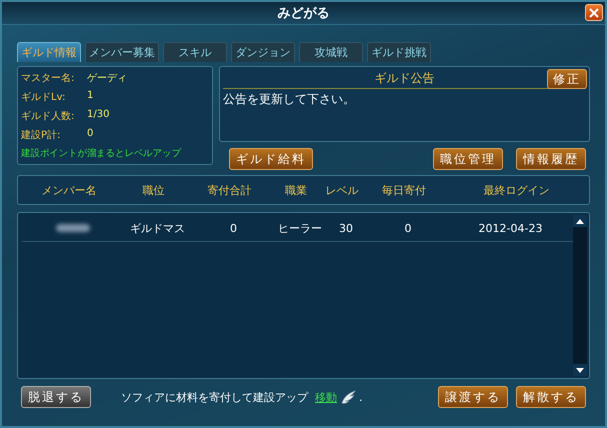 The width and height of the screenshot is (607, 428). Describe the element at coordinates (41, 135) in the screenshot. I see `field-label: 建設P計:` at that location.